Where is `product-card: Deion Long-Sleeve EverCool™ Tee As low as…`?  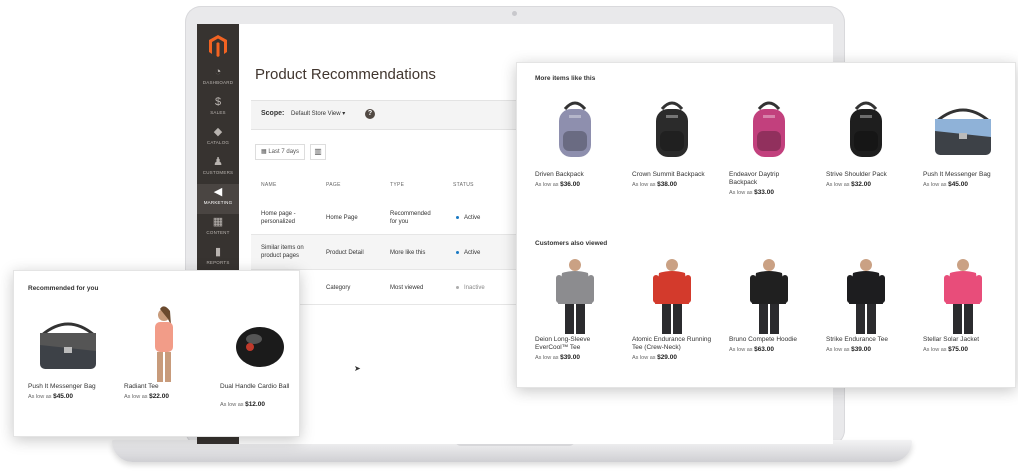 product-card: Deion Long-Sleeve EverCool™ Tee As low as… is located at coordinates (575, 311).